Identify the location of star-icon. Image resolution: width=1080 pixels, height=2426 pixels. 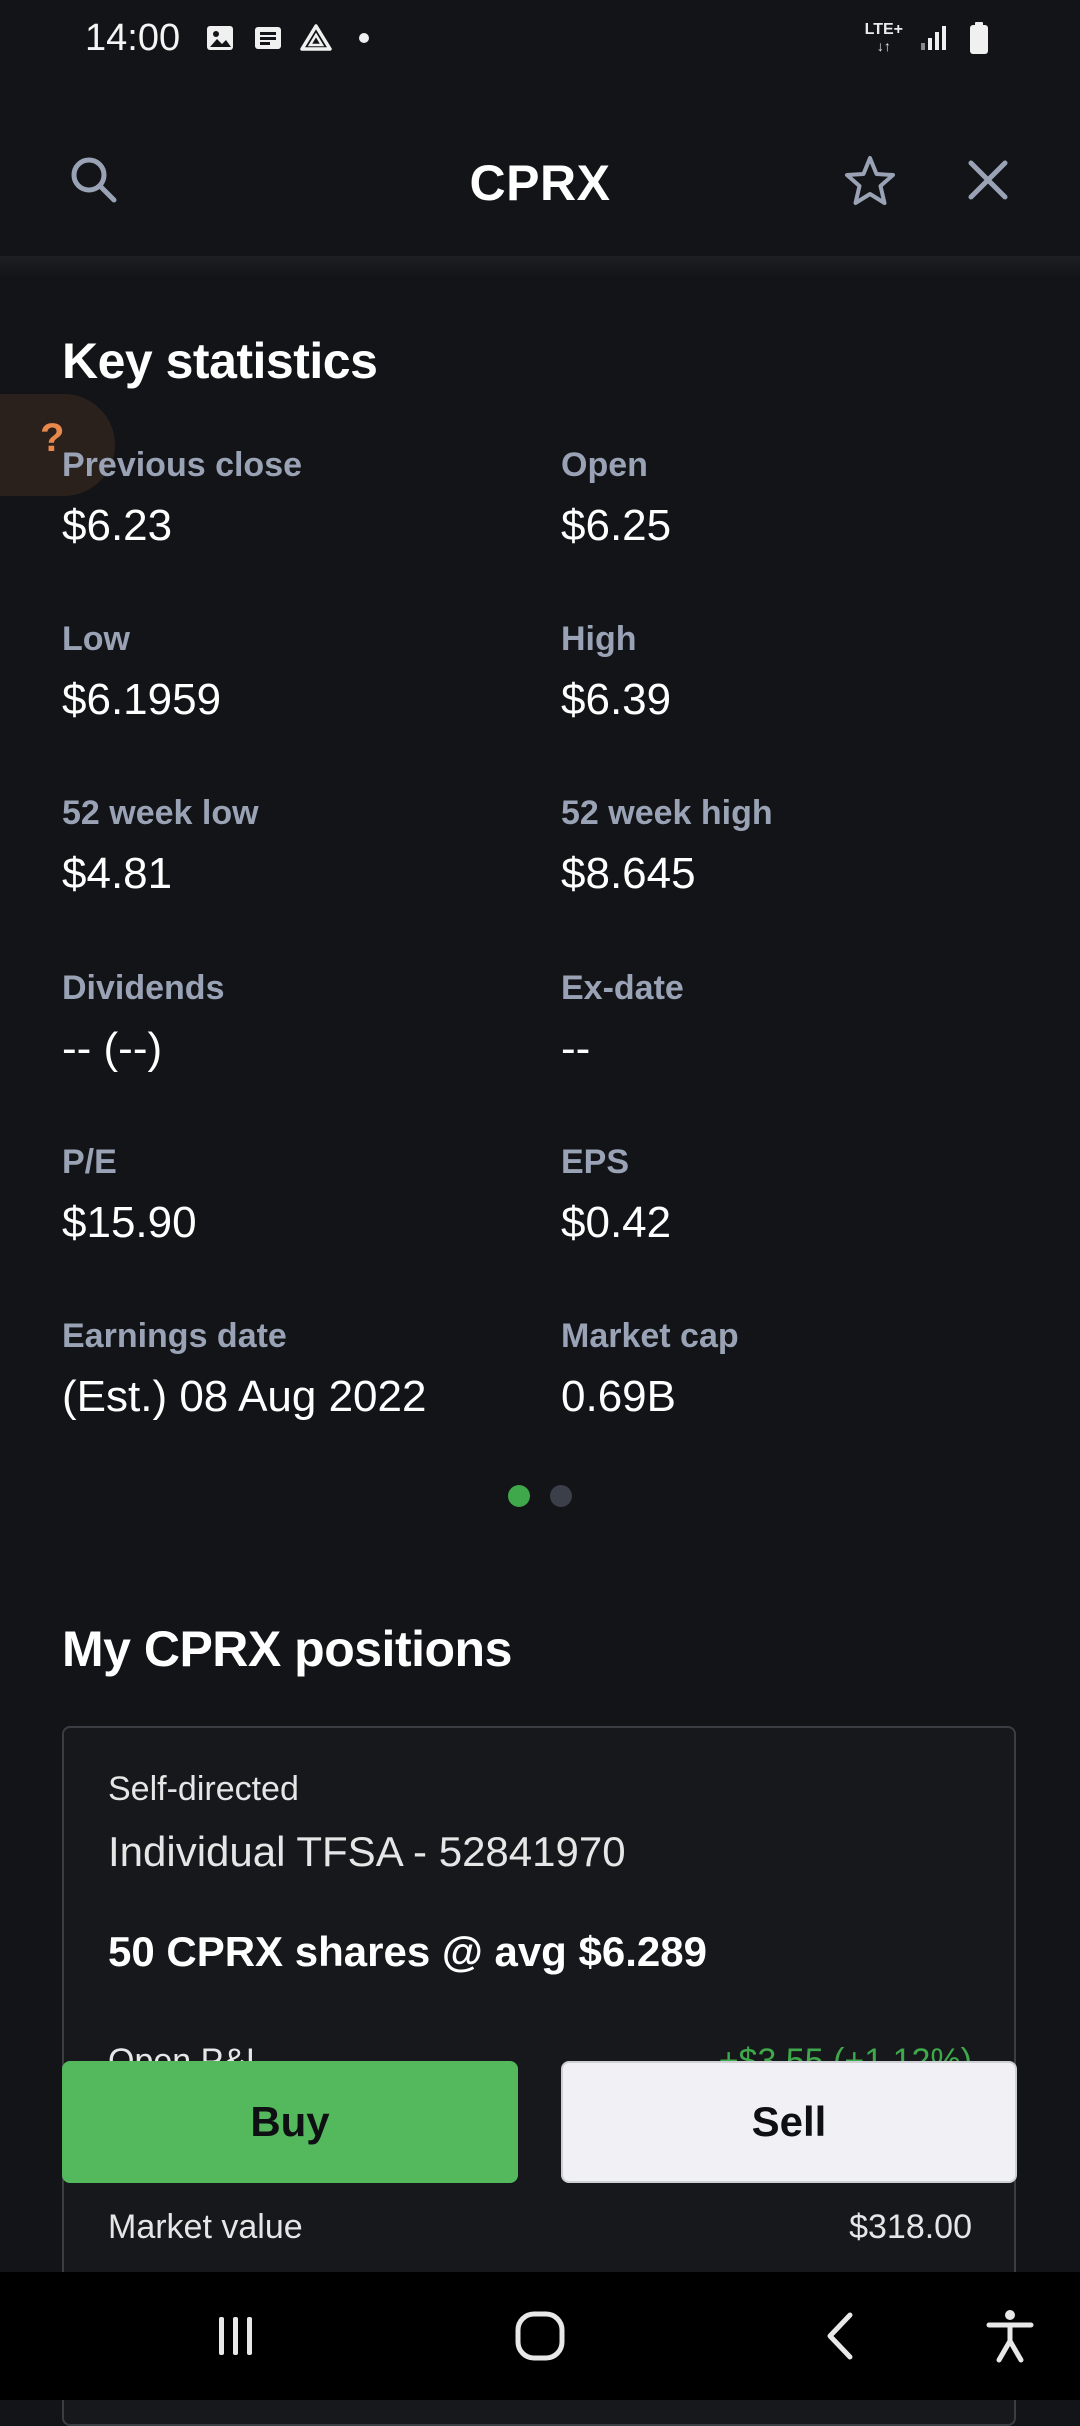
(870, 180).